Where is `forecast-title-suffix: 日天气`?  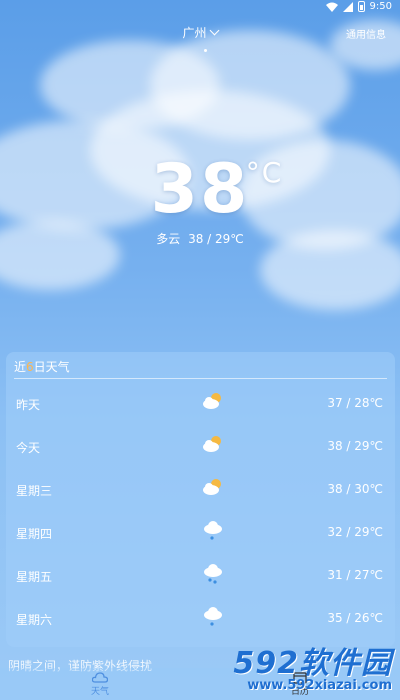 forecast-title-suffix: 日天气 is located at coordinates (51, 367).